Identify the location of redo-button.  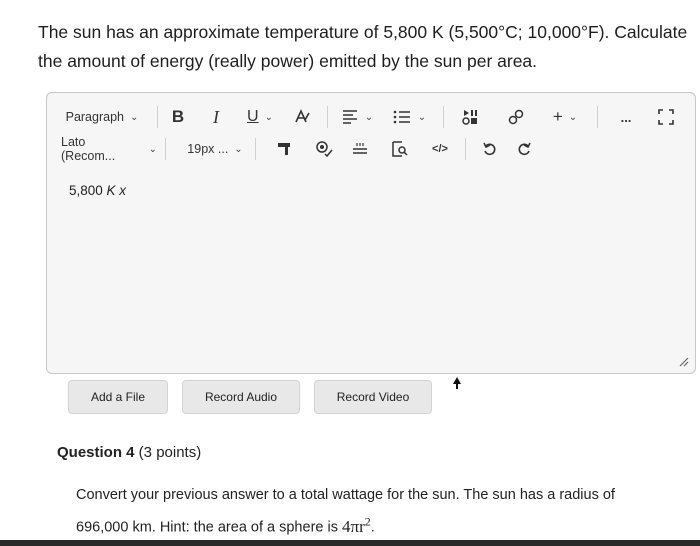
(524, 149).